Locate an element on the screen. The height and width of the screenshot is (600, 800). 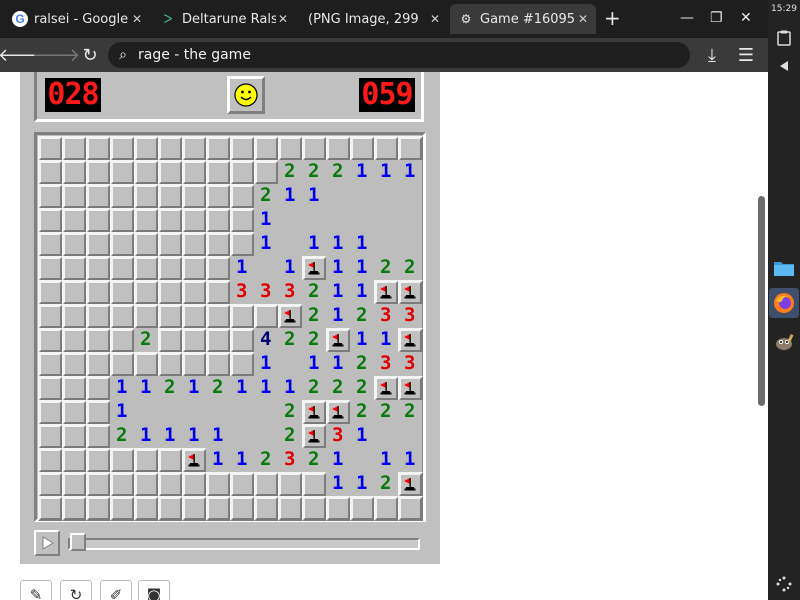
page-scrollbar is located at coordinates (761, 301).